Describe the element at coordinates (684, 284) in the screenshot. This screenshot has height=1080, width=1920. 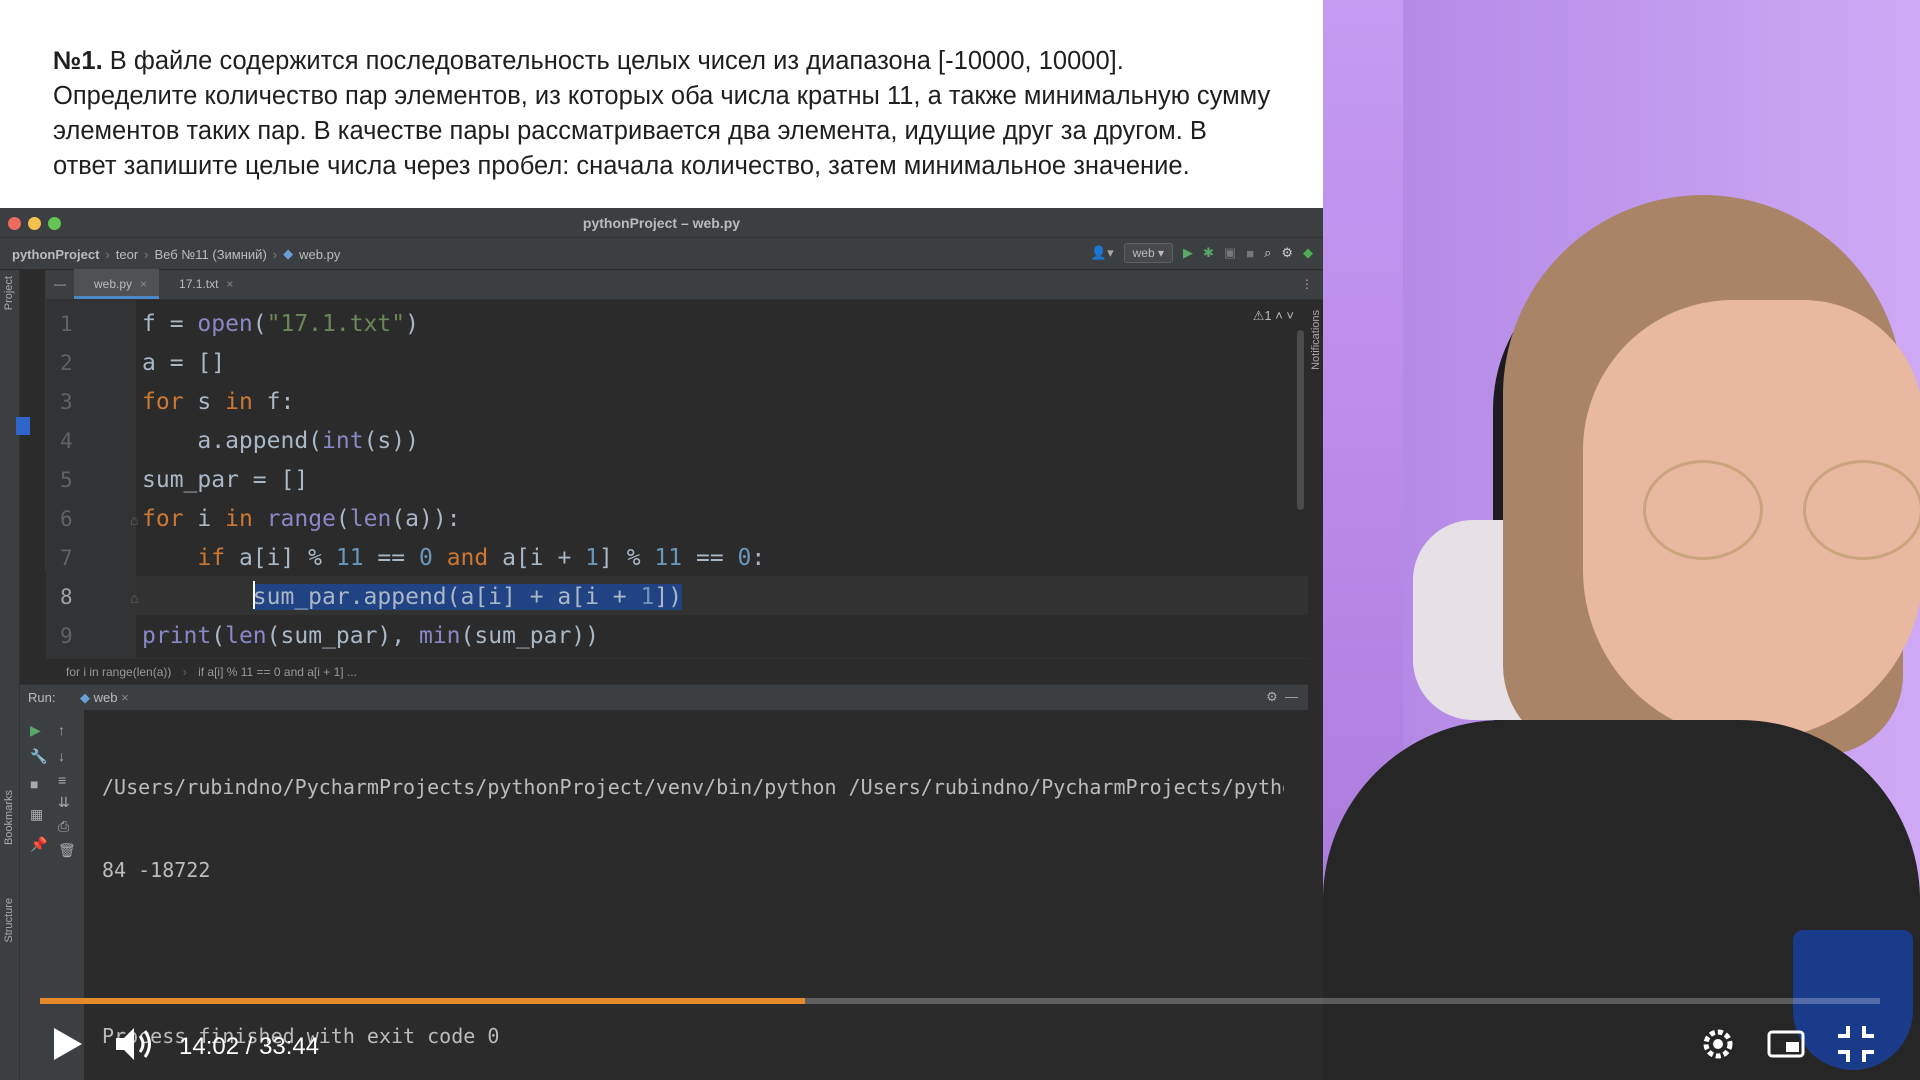
I see `editor-tabs: — web.py × 17.1.txt × ⋮` at that location.